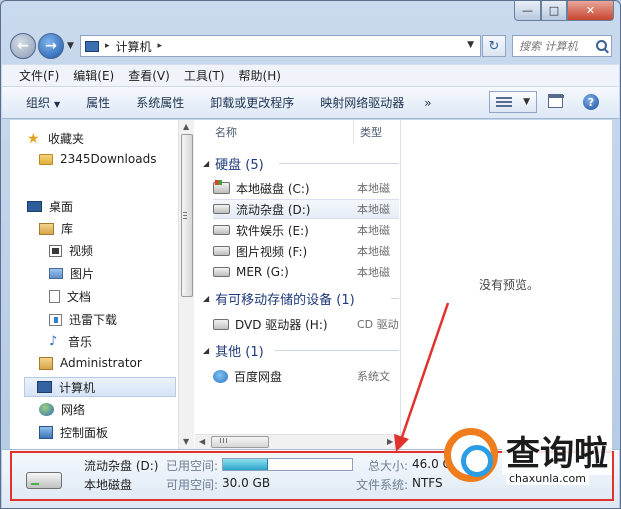 The image size is (621, 509). What do you see at coordinates (56, 228) in the screenshot?
I see `sidebar-item-libraries: 库` at bounding box center [56, 228].